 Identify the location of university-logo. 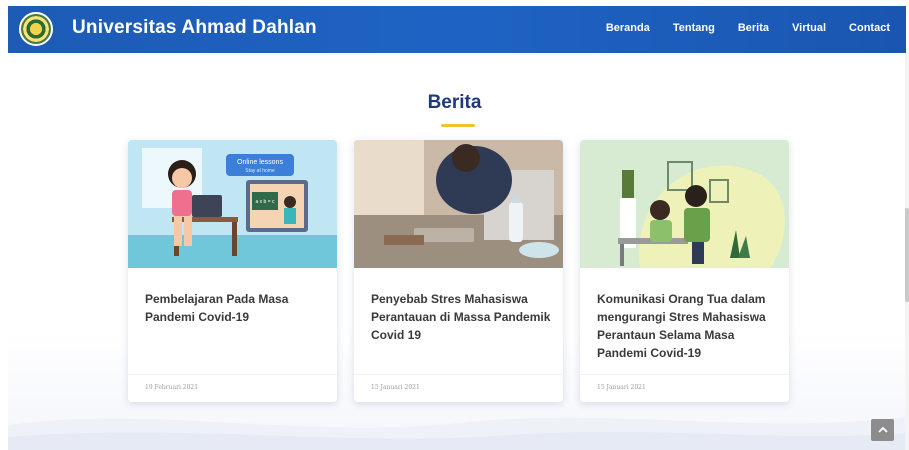
(36, 29).